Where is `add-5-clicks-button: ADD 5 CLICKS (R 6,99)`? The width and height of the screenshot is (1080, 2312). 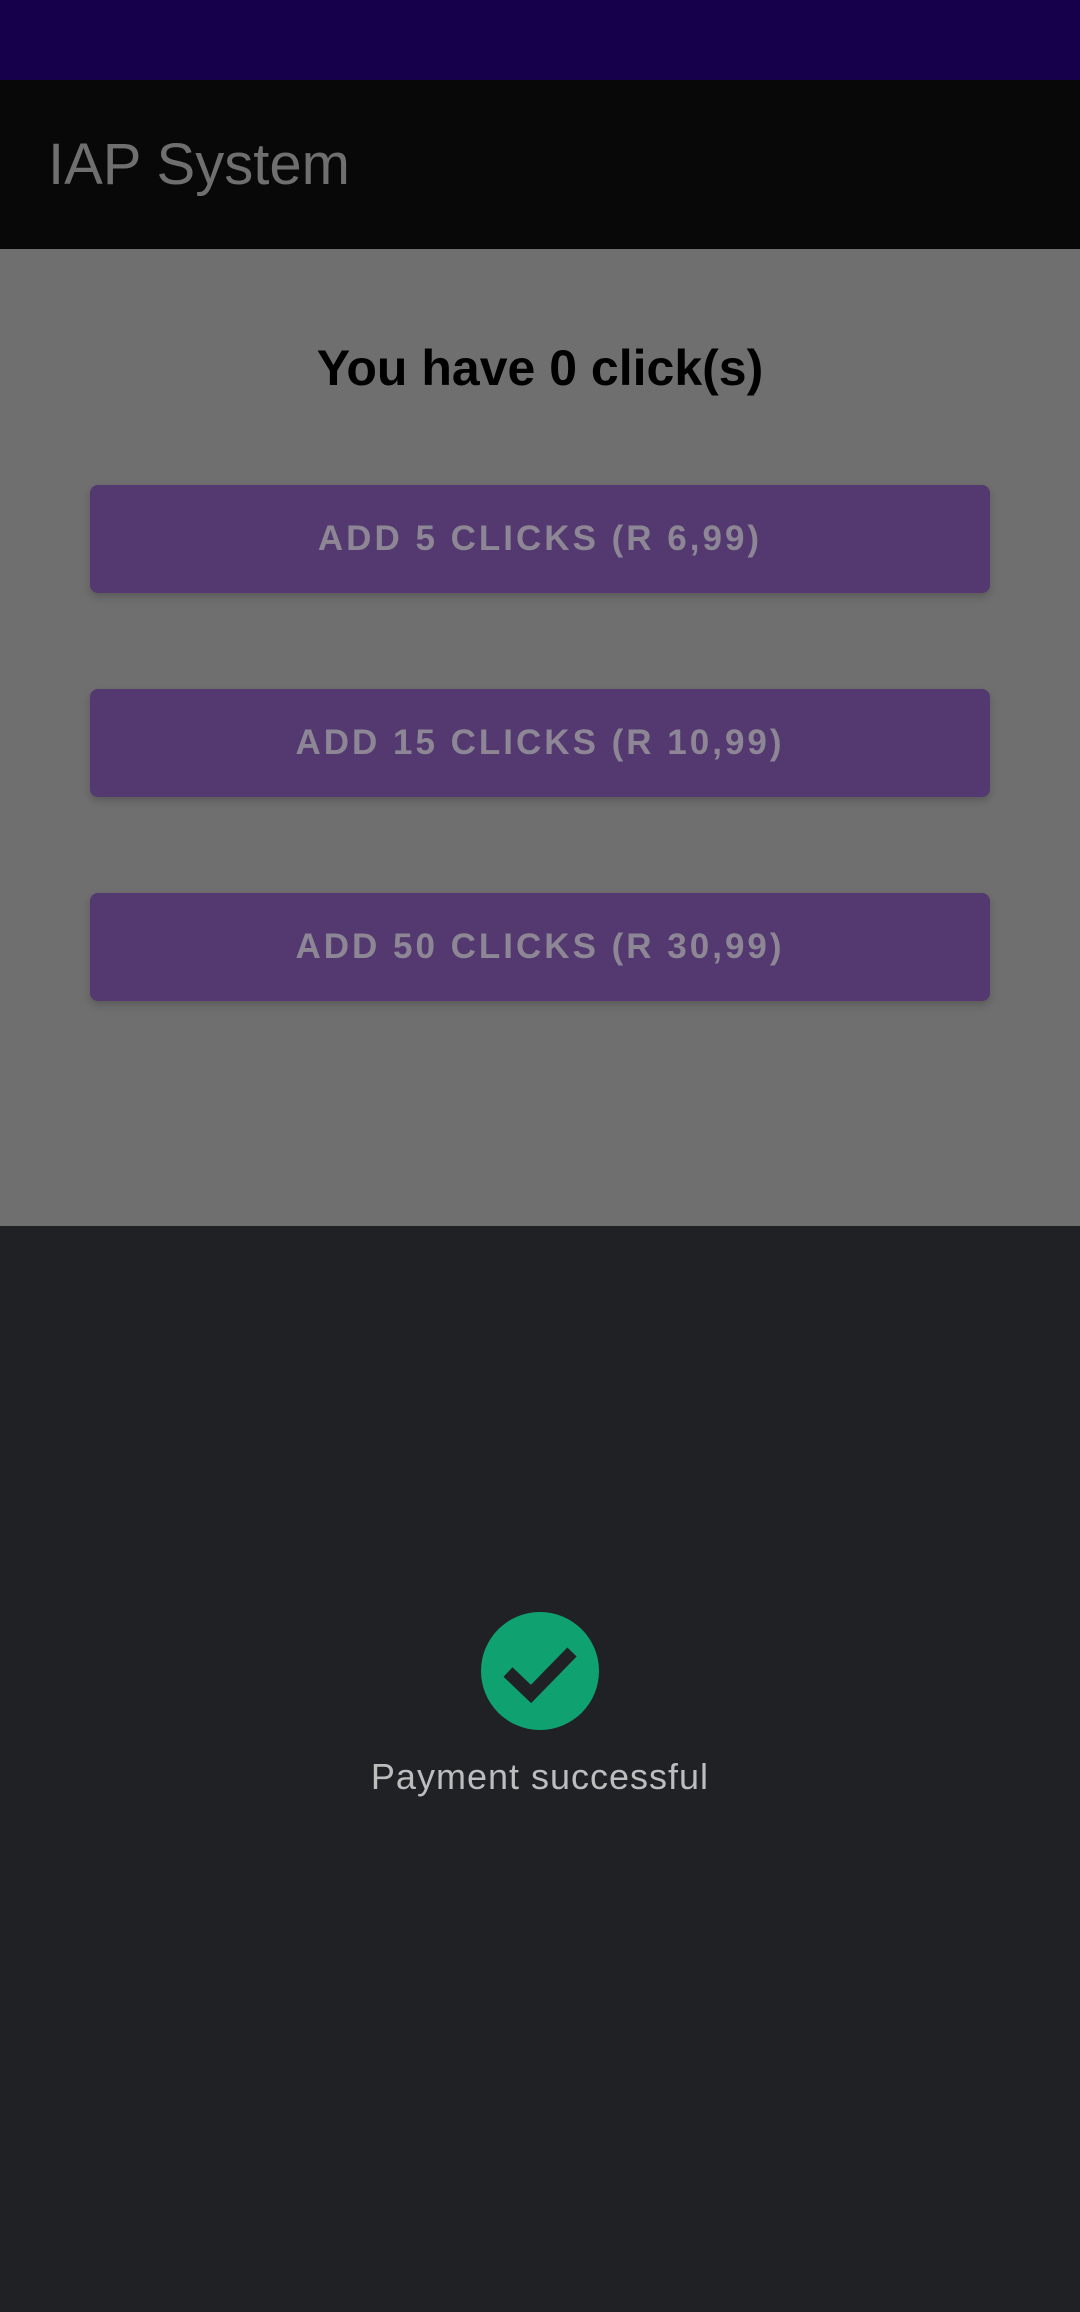 add-5-clicks-button: ADD 5 CLICKS (R 6,99) is located at coordinates (540, 539).